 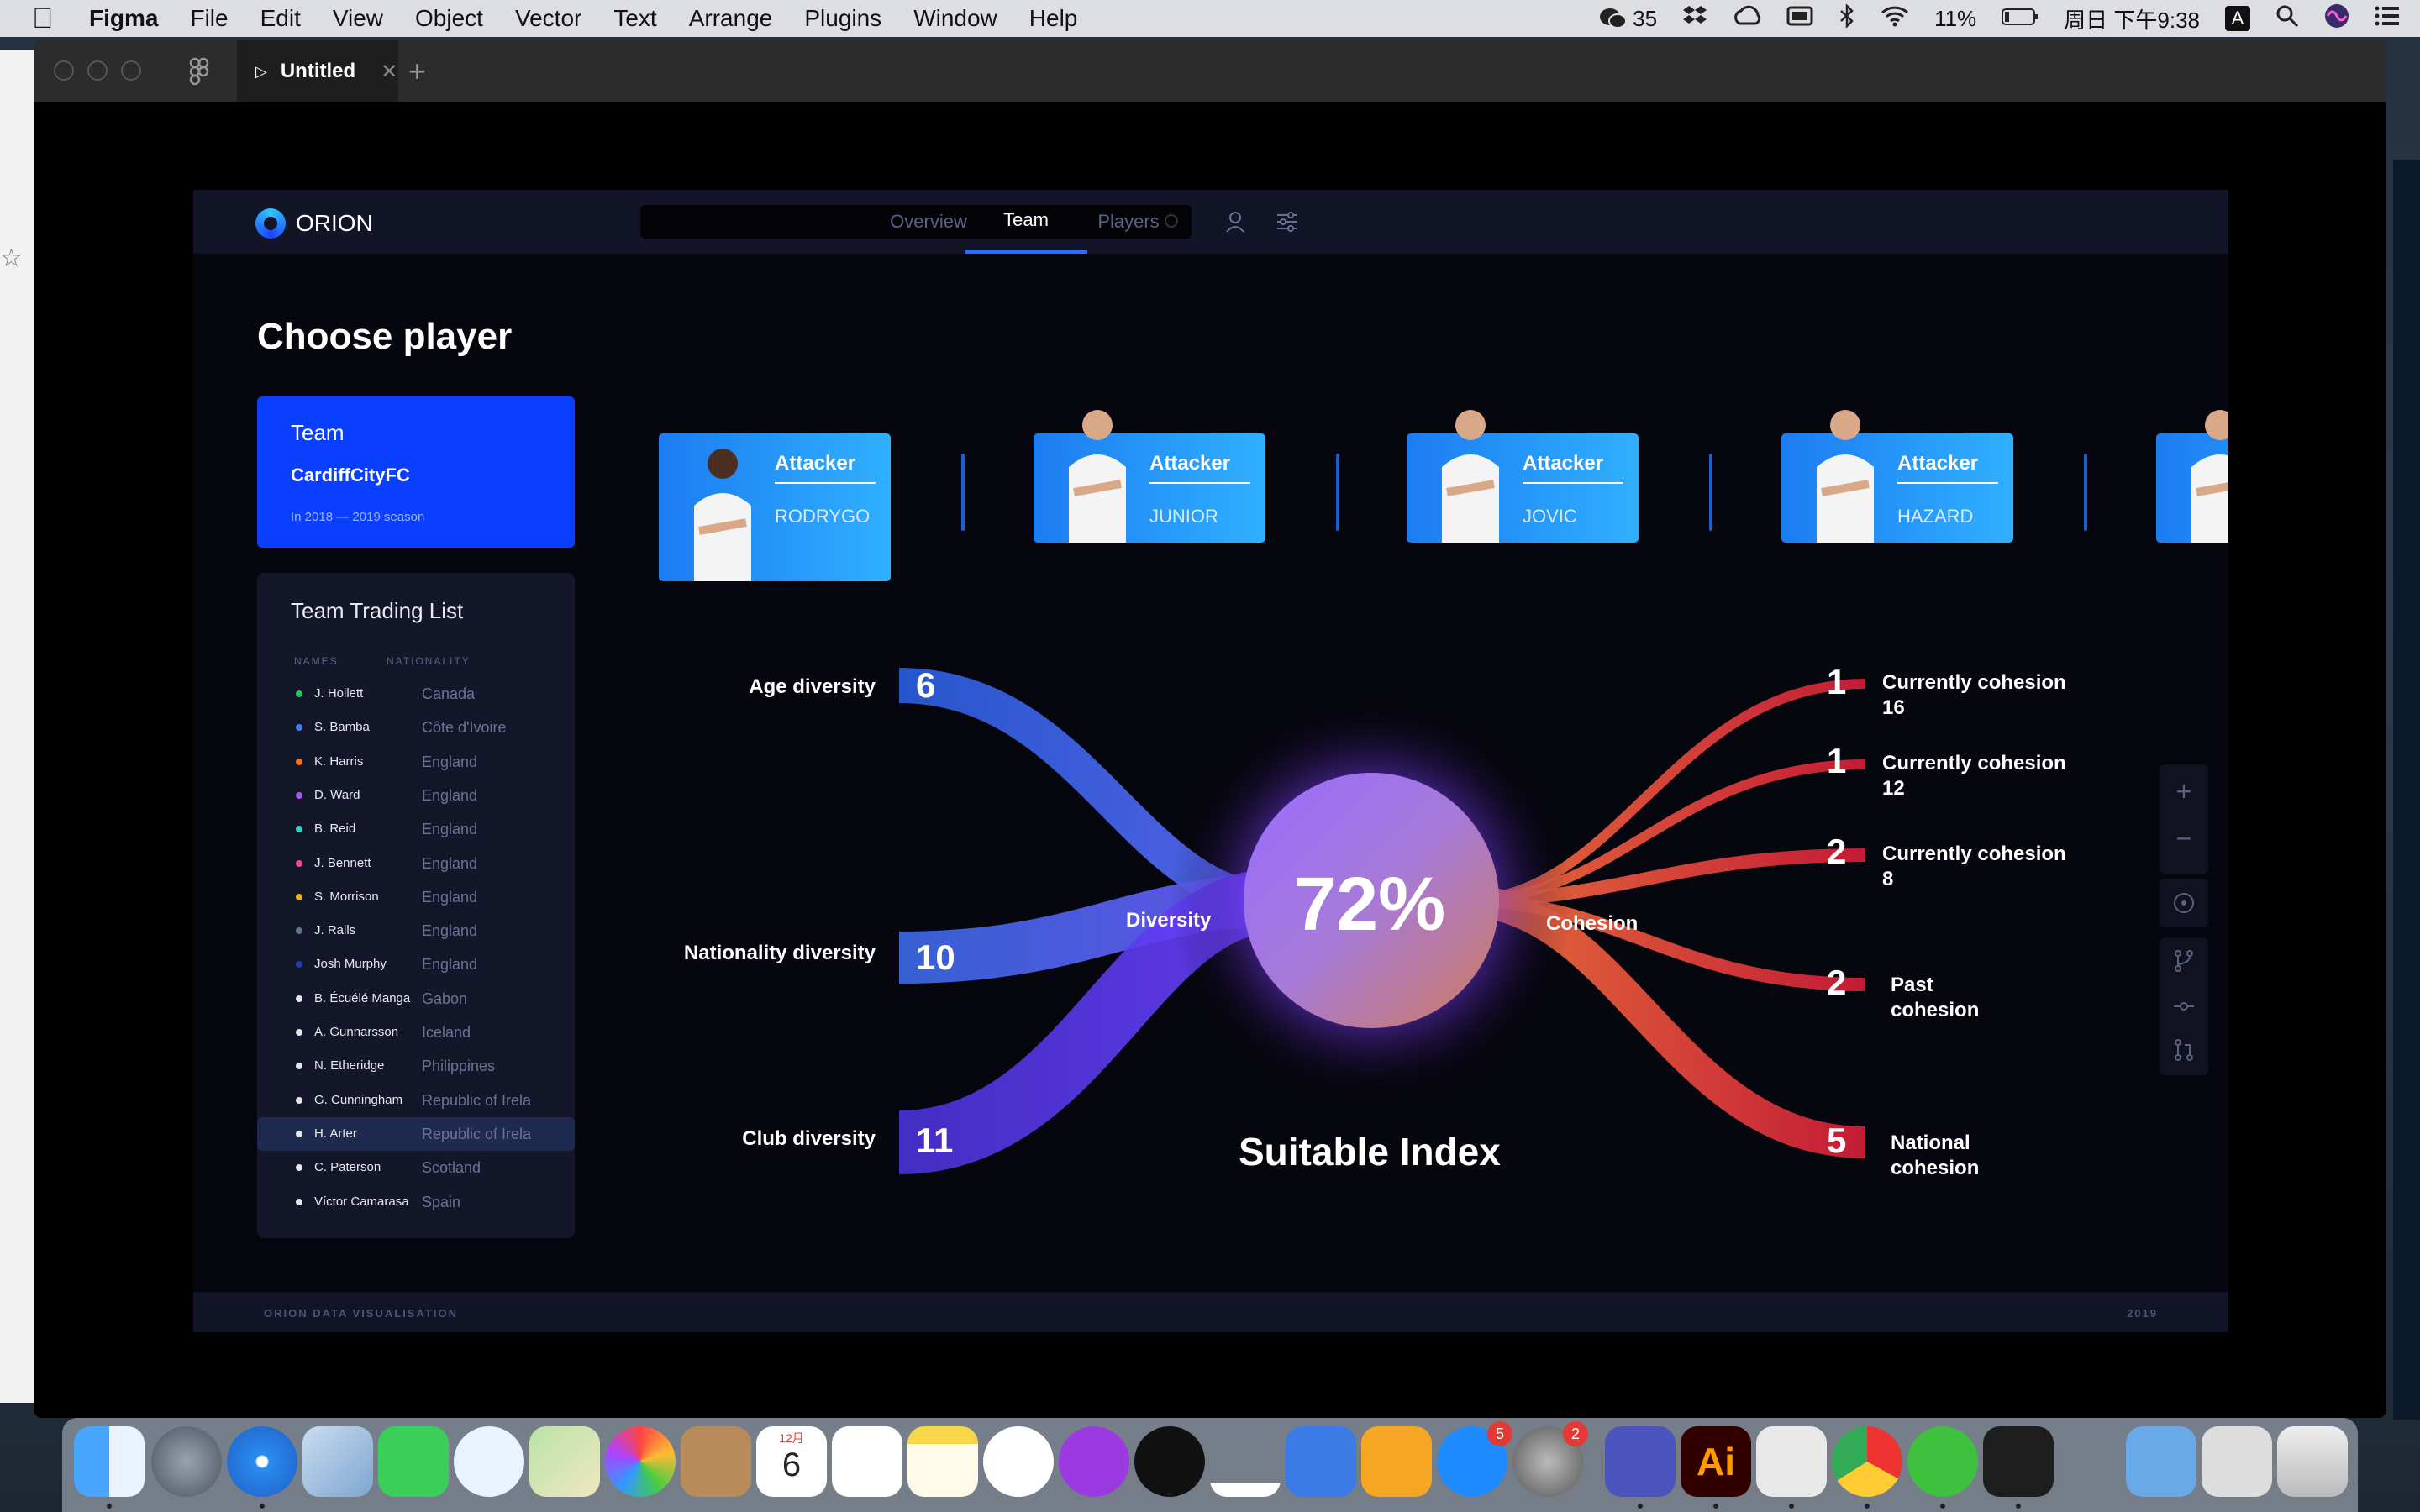 I want to click on play-icon: ▷, so click(x=261, y=71).